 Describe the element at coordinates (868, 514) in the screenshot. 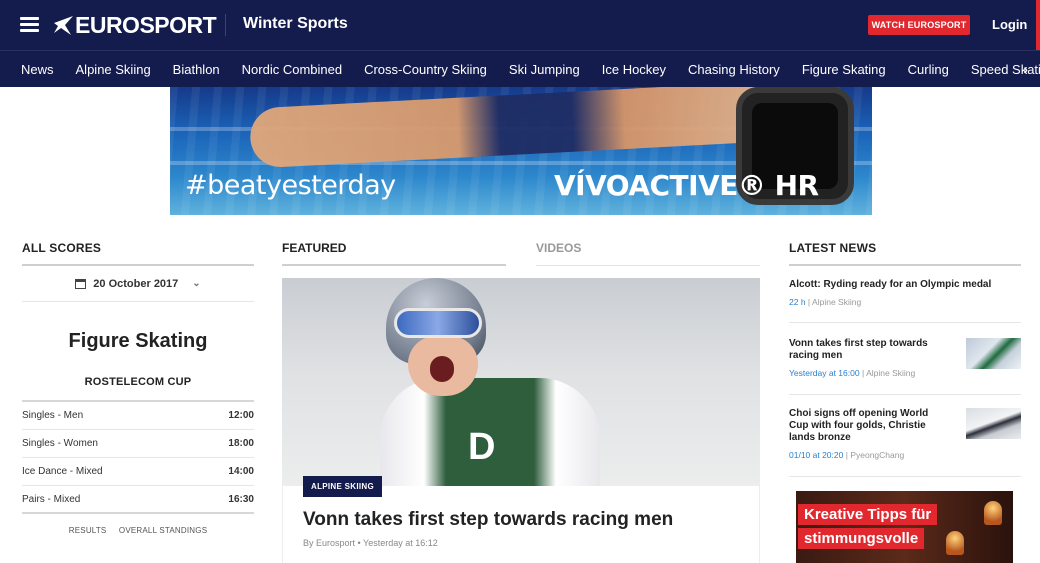

I see `side-ad-line1: Kreative Tipps für` at that location.